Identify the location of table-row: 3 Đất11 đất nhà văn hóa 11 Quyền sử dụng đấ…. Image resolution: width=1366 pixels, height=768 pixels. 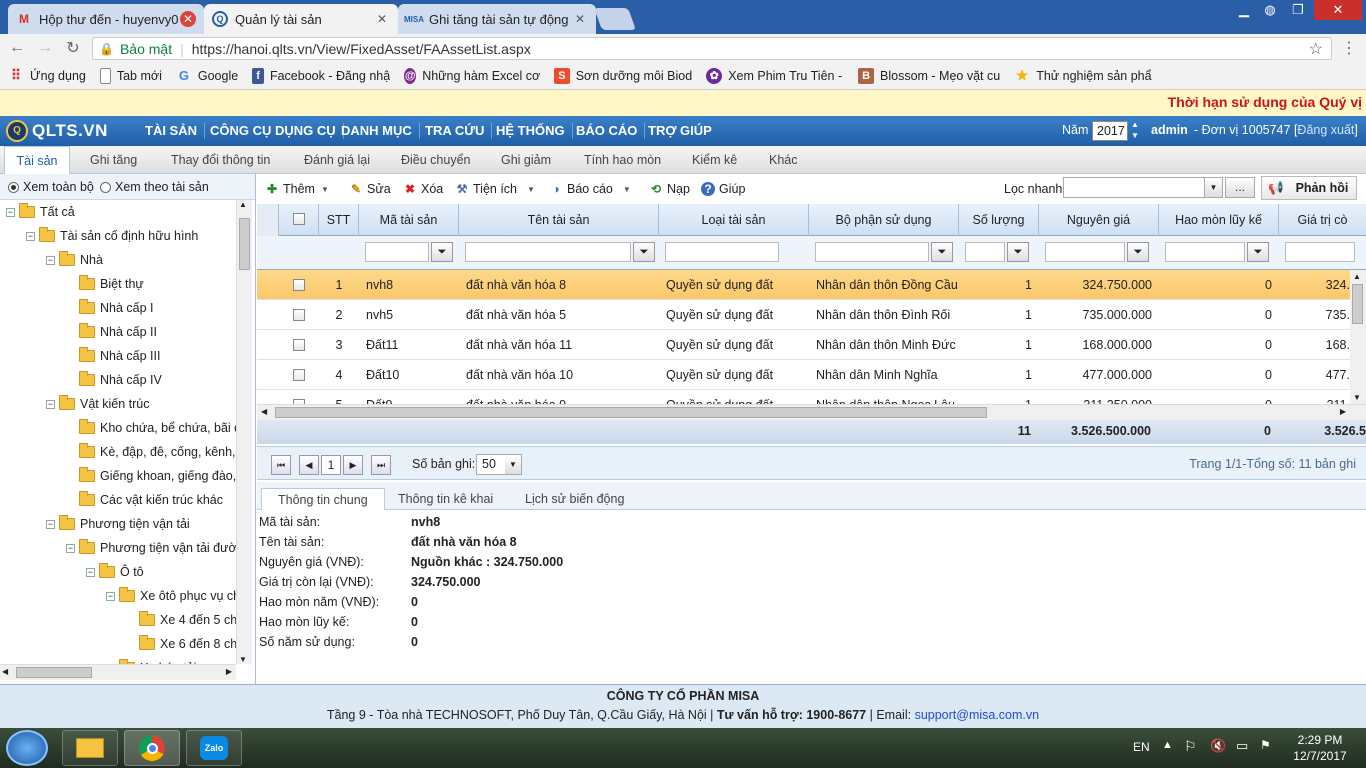
(803, 345).